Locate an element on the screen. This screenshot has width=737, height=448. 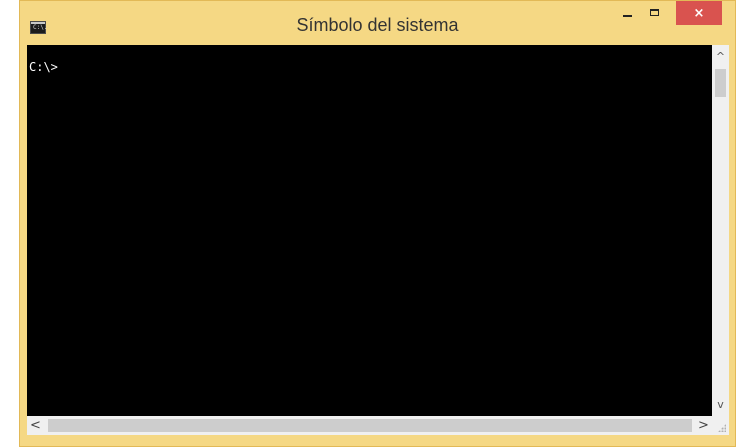
close-button: × is located at coordinates (699, 13).